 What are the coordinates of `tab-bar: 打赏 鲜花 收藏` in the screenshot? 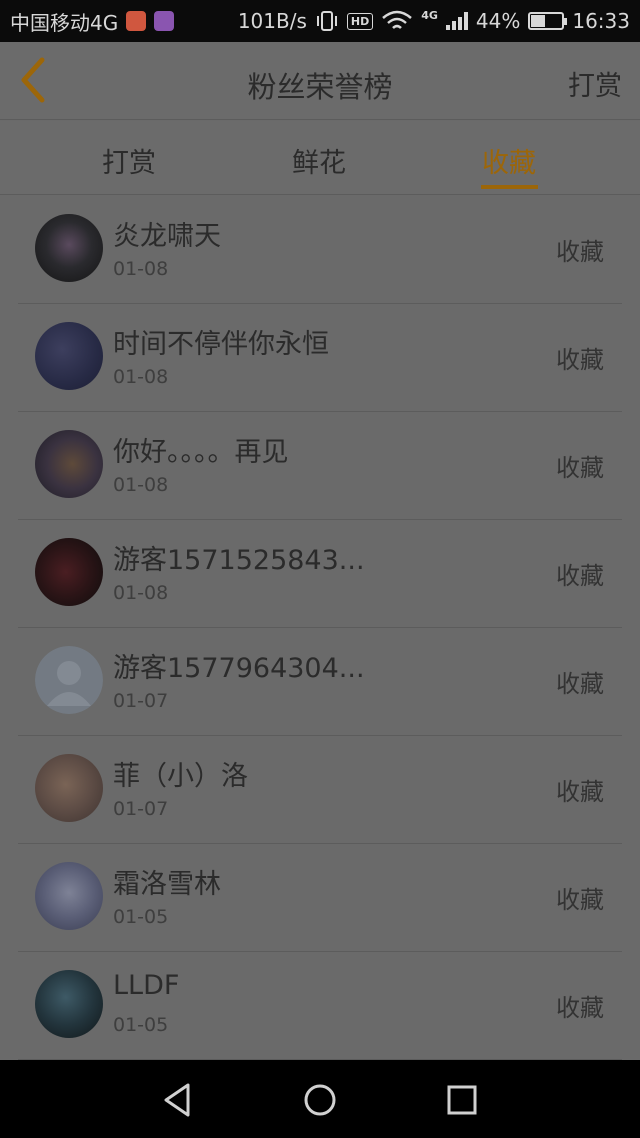 It's located at (320, 158).